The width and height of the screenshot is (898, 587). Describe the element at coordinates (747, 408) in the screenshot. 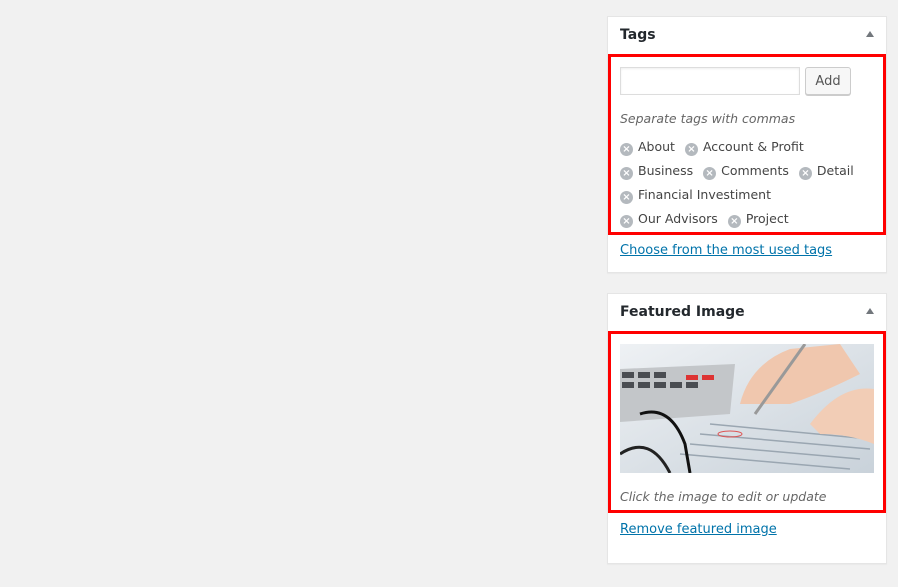

I see `featured-image-thumbnail` at that location.